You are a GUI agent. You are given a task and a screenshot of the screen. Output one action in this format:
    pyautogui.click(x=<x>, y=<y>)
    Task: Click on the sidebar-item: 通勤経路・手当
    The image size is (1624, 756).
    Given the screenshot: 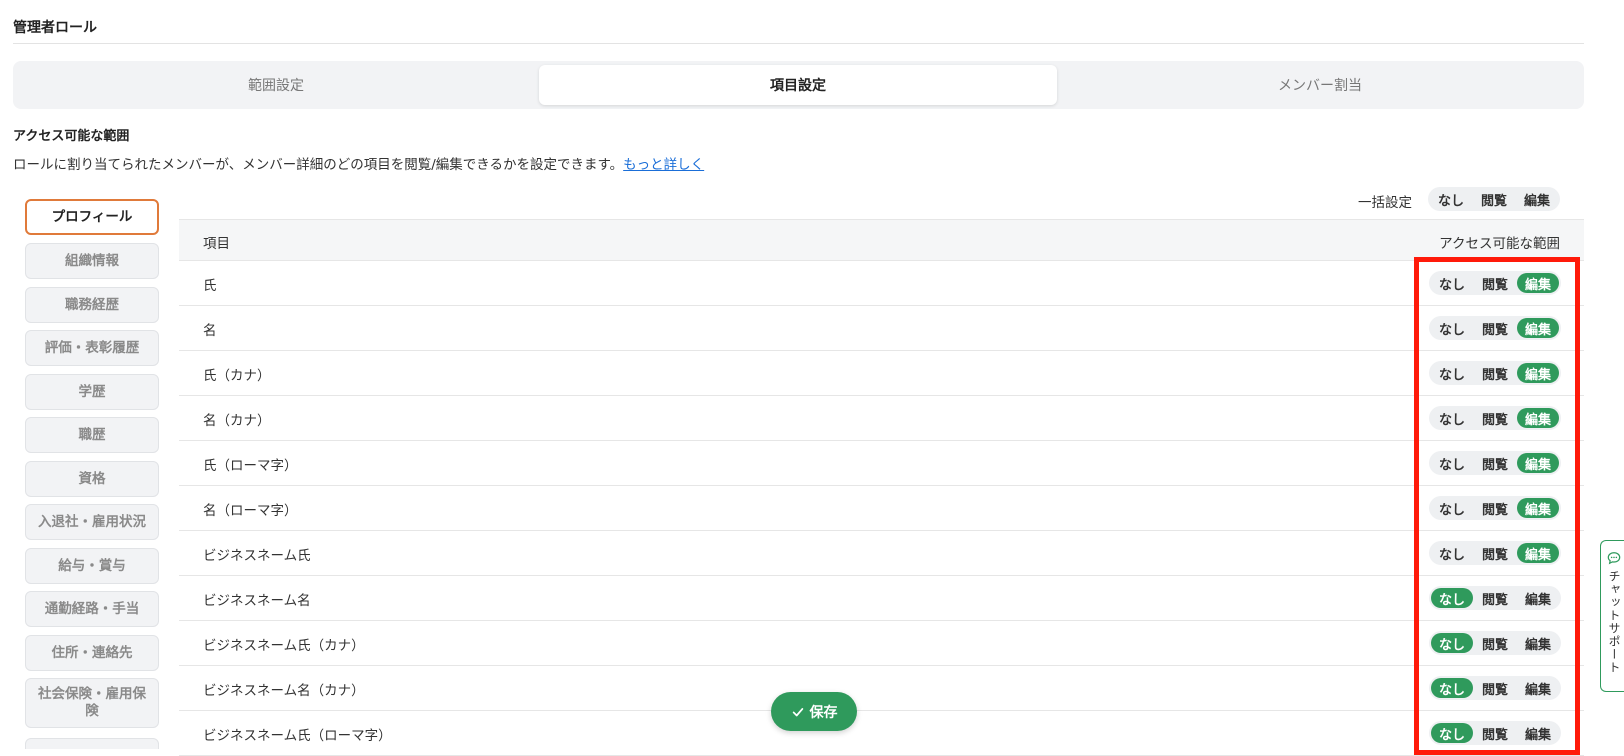 What is the action you would take?
    pyautogui.click(x=92, y=609)
    